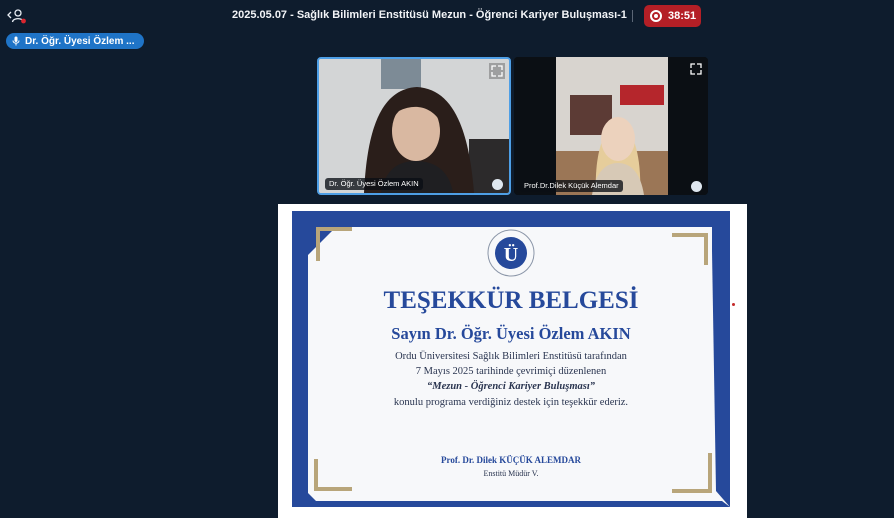 The height and width of the screenshot is (518, 894). What do you see at coordinates (632, 16) in the screenshot?
I see `title-divider` at bounding box center [632, 16].